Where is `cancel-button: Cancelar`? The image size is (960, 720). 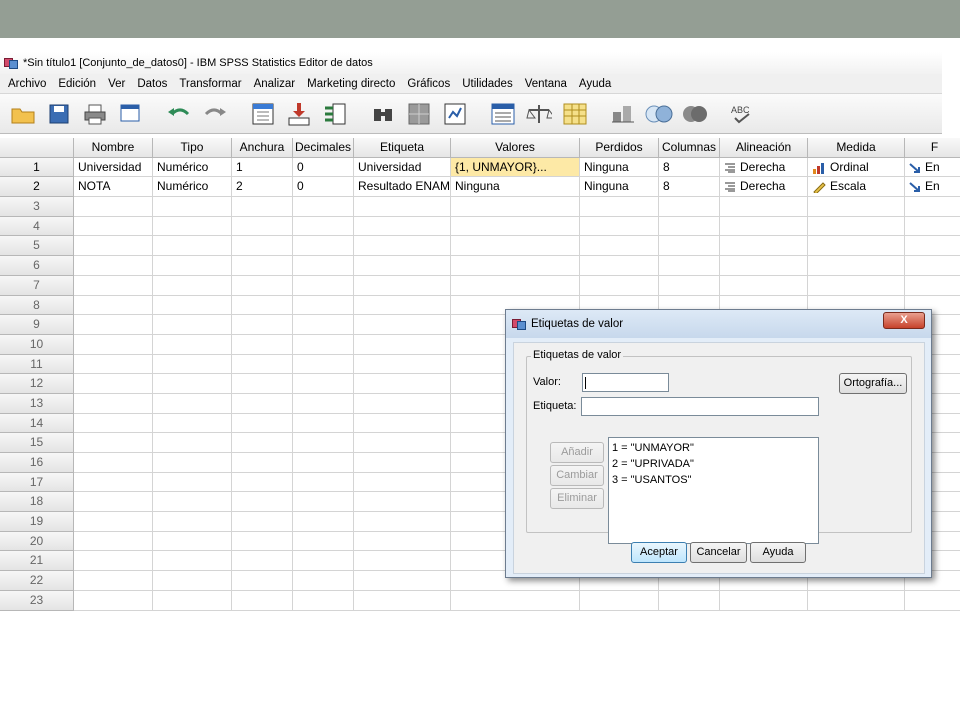
cancel-button: Cancelar is located at coordinates (718, 552).